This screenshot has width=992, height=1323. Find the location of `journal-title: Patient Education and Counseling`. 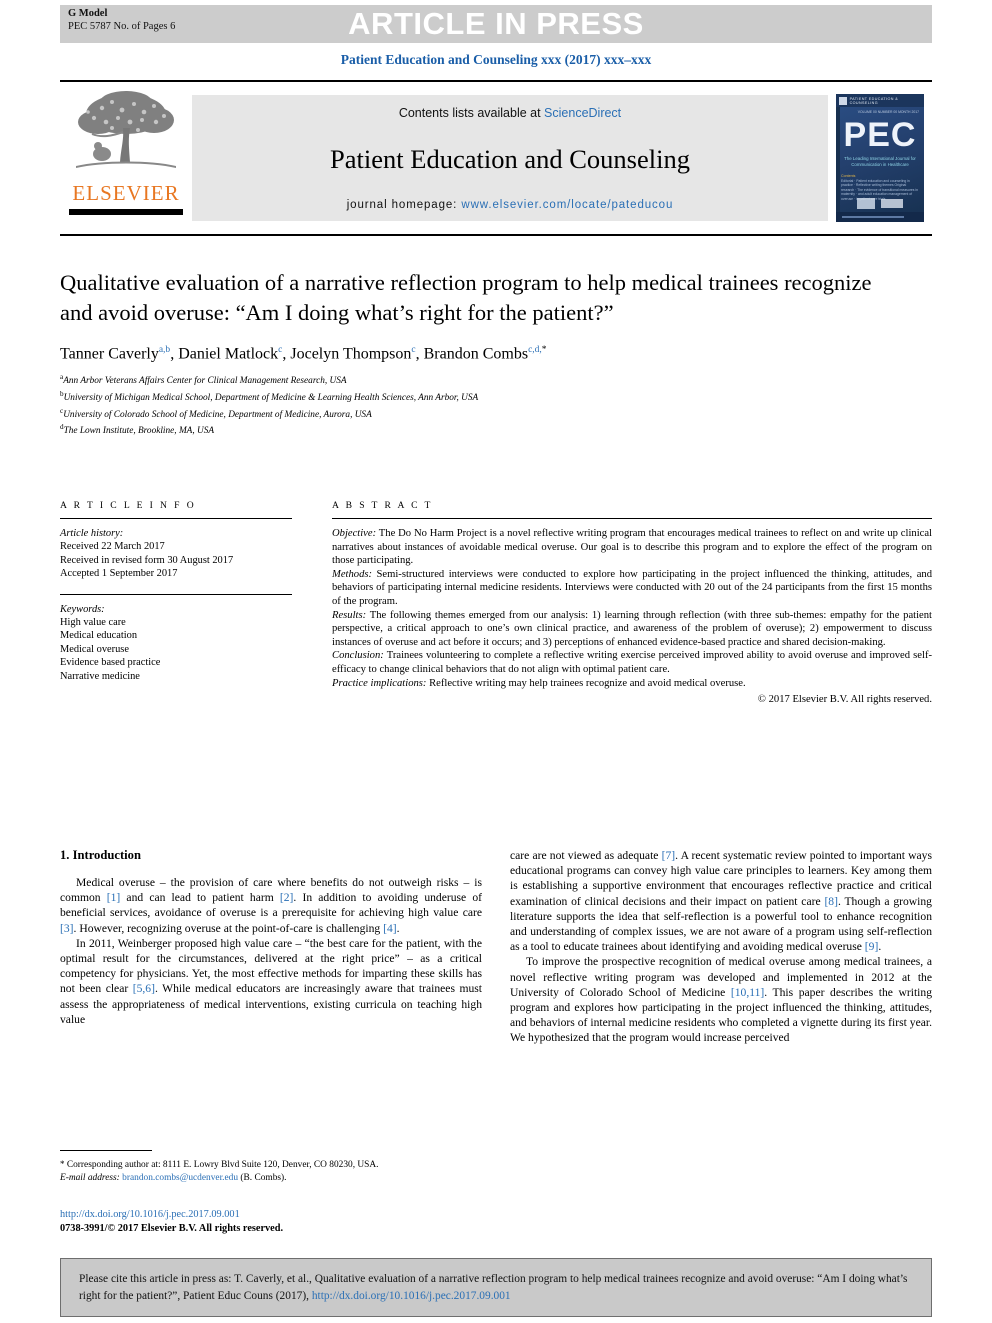

journal-title: Patient Education and Counseling is located at coordinates (510, 159).